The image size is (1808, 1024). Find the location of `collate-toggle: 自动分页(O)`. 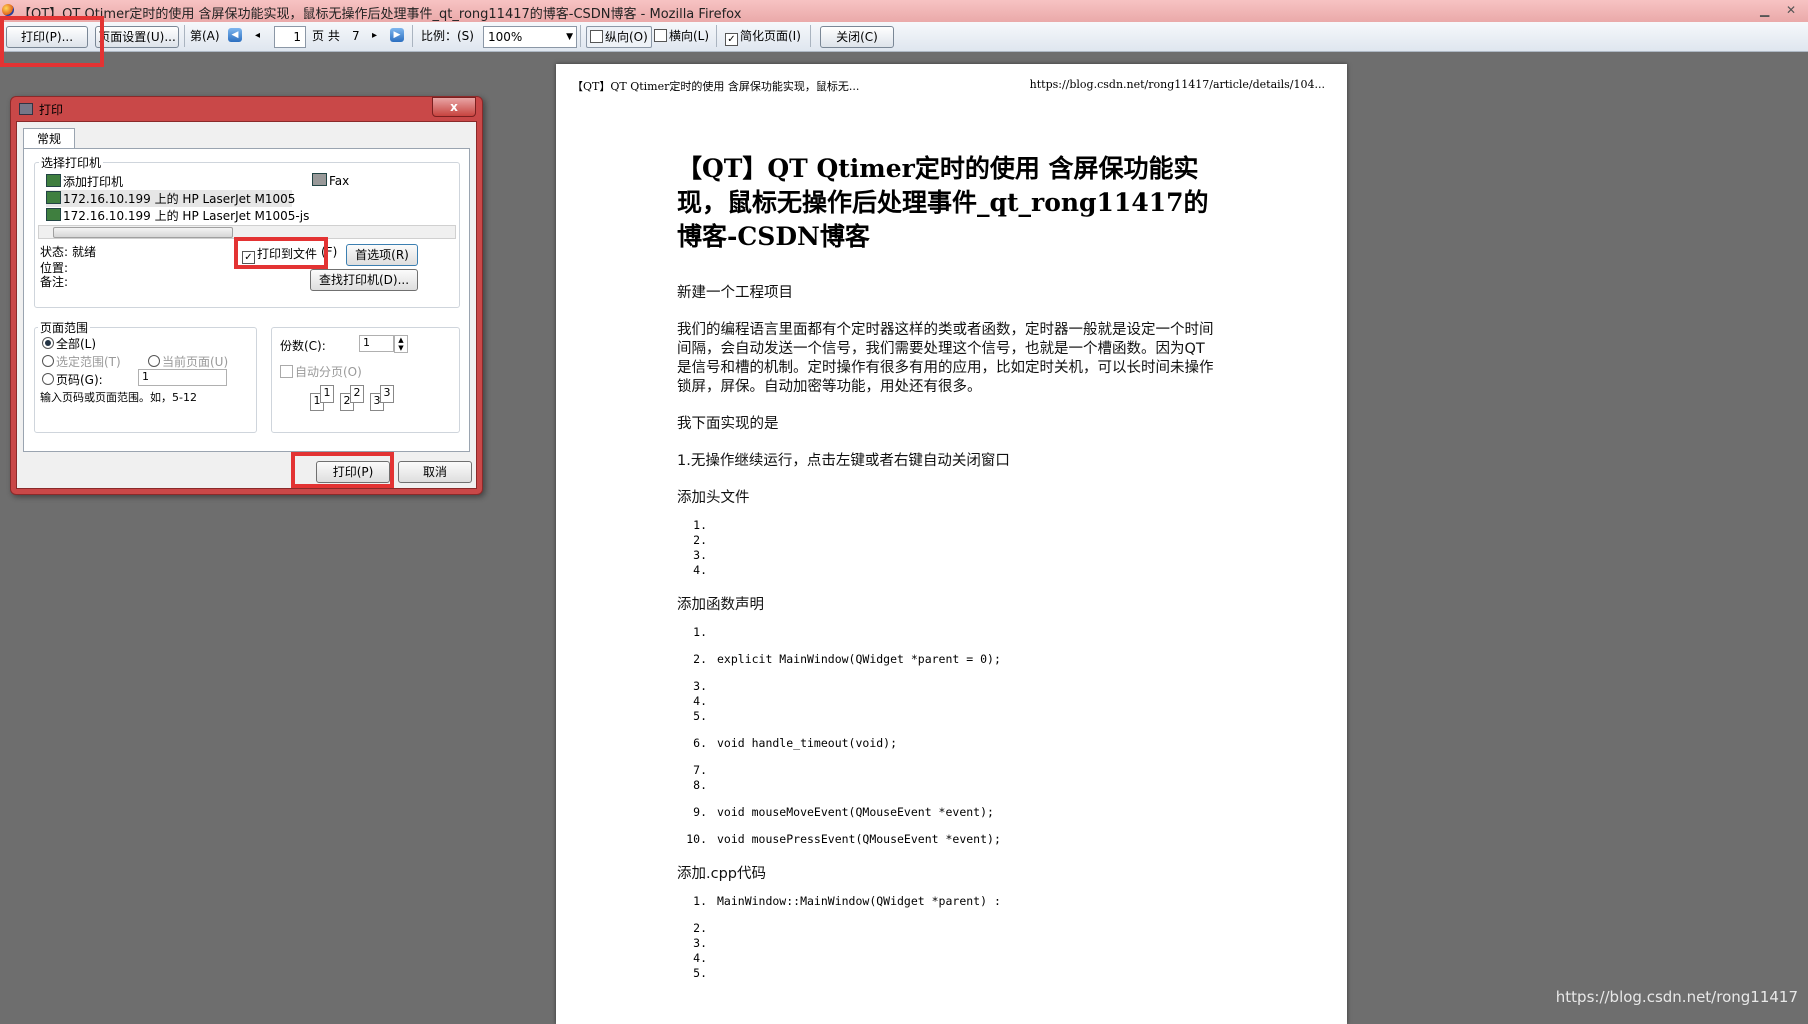

collate-toggle: 自动分页(O) is located at coordinates (321, 371).